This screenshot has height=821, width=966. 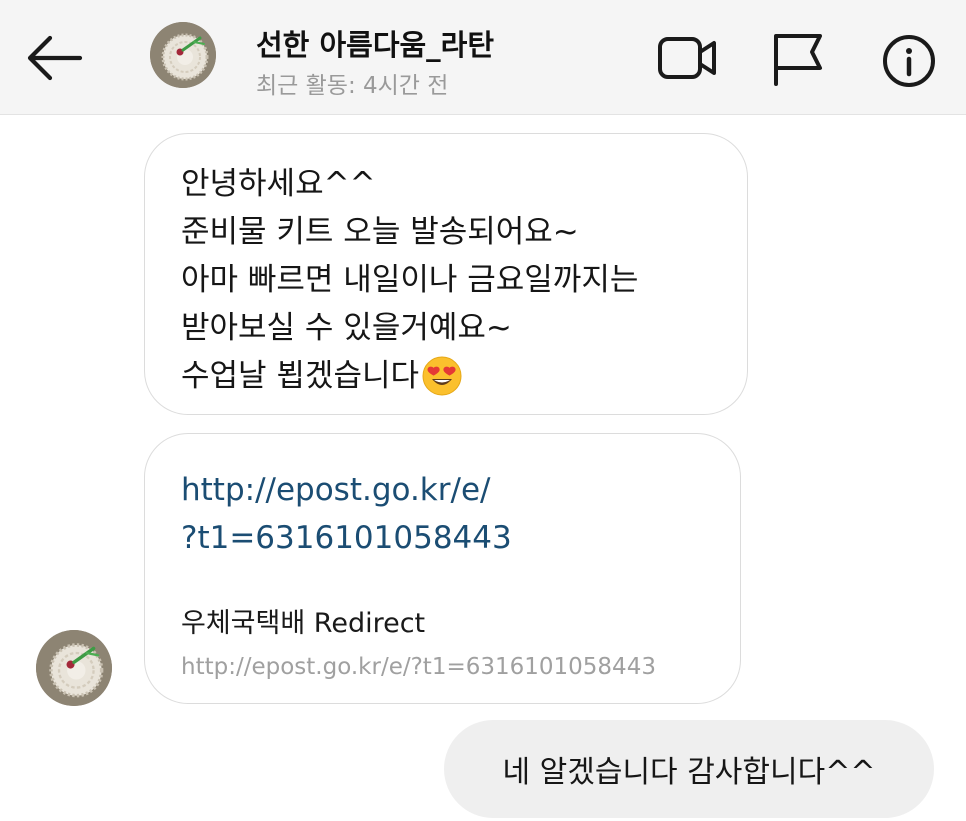 I want to click on sent-message-bubble: 네 알겠습니다 감사합니다^^, so click(x=689, y=769).